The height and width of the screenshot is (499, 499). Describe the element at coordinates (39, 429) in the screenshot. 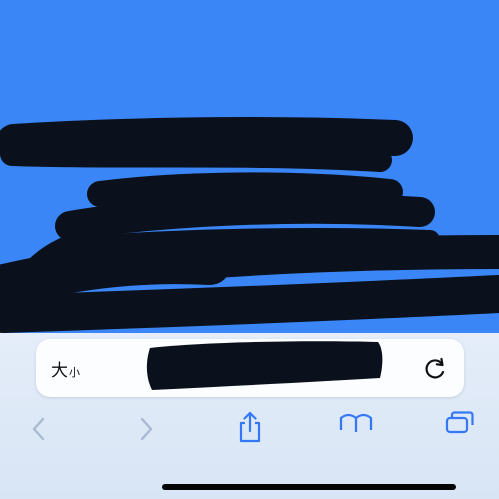

I see `chevron-left-icon` at that location.